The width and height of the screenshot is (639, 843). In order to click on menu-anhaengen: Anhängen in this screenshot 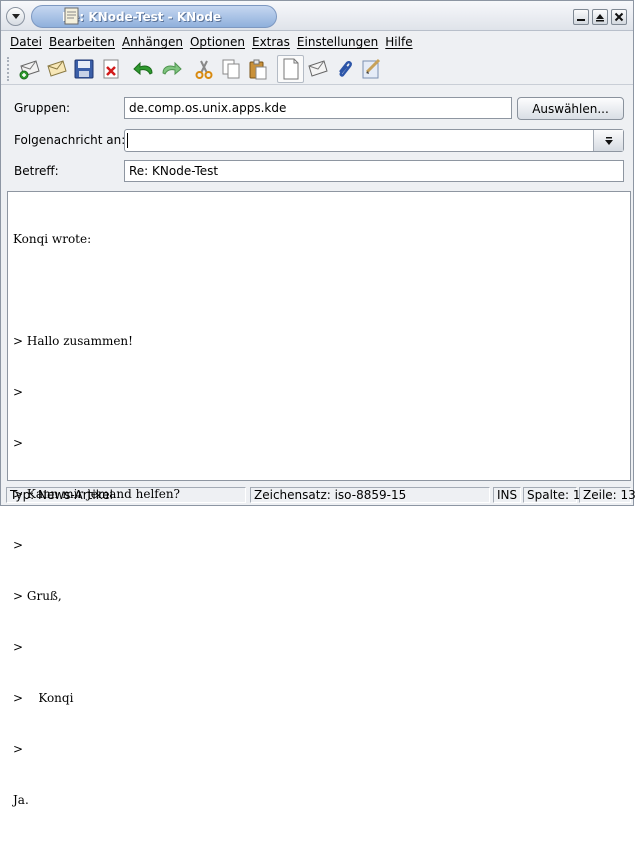, I will do `click(152, 42)`.